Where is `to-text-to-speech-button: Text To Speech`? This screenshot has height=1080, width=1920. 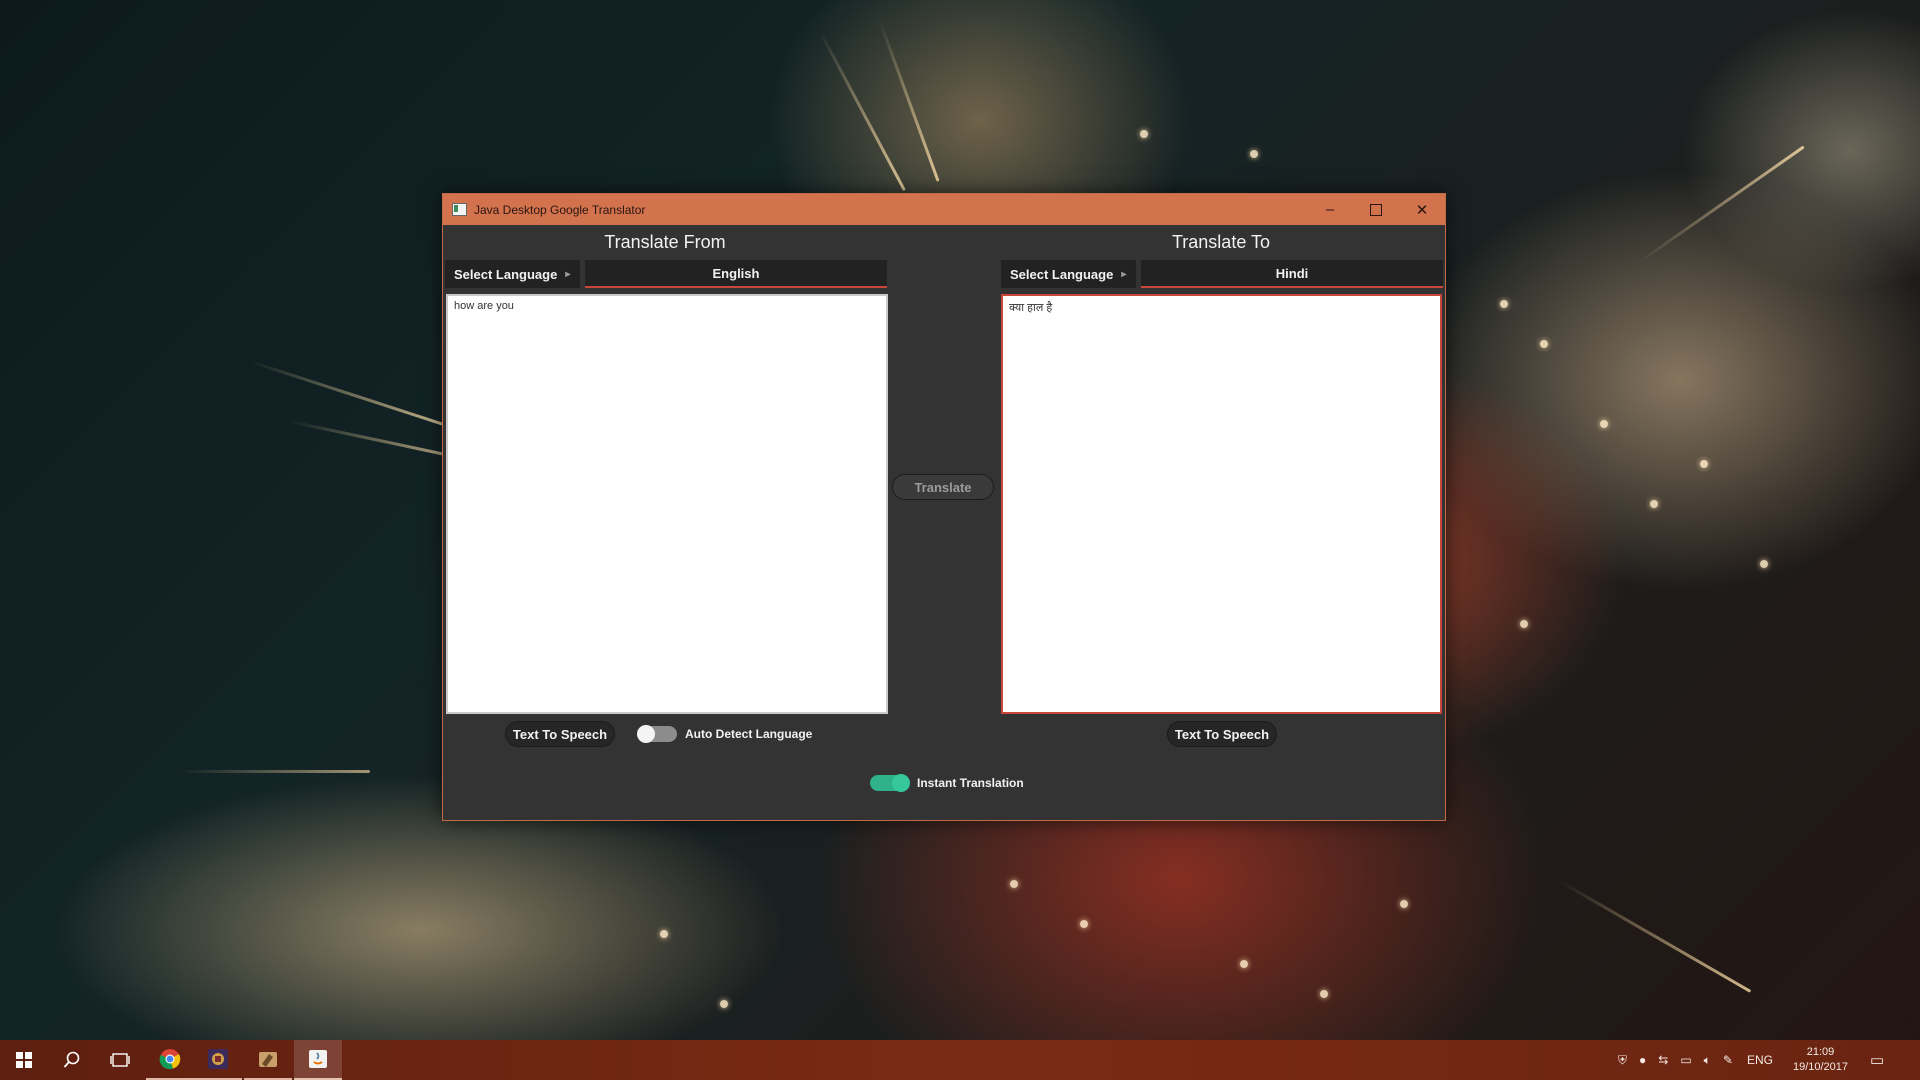
to-text-to-speech-button: Text To Speech is located at coordinates (1222, 734).